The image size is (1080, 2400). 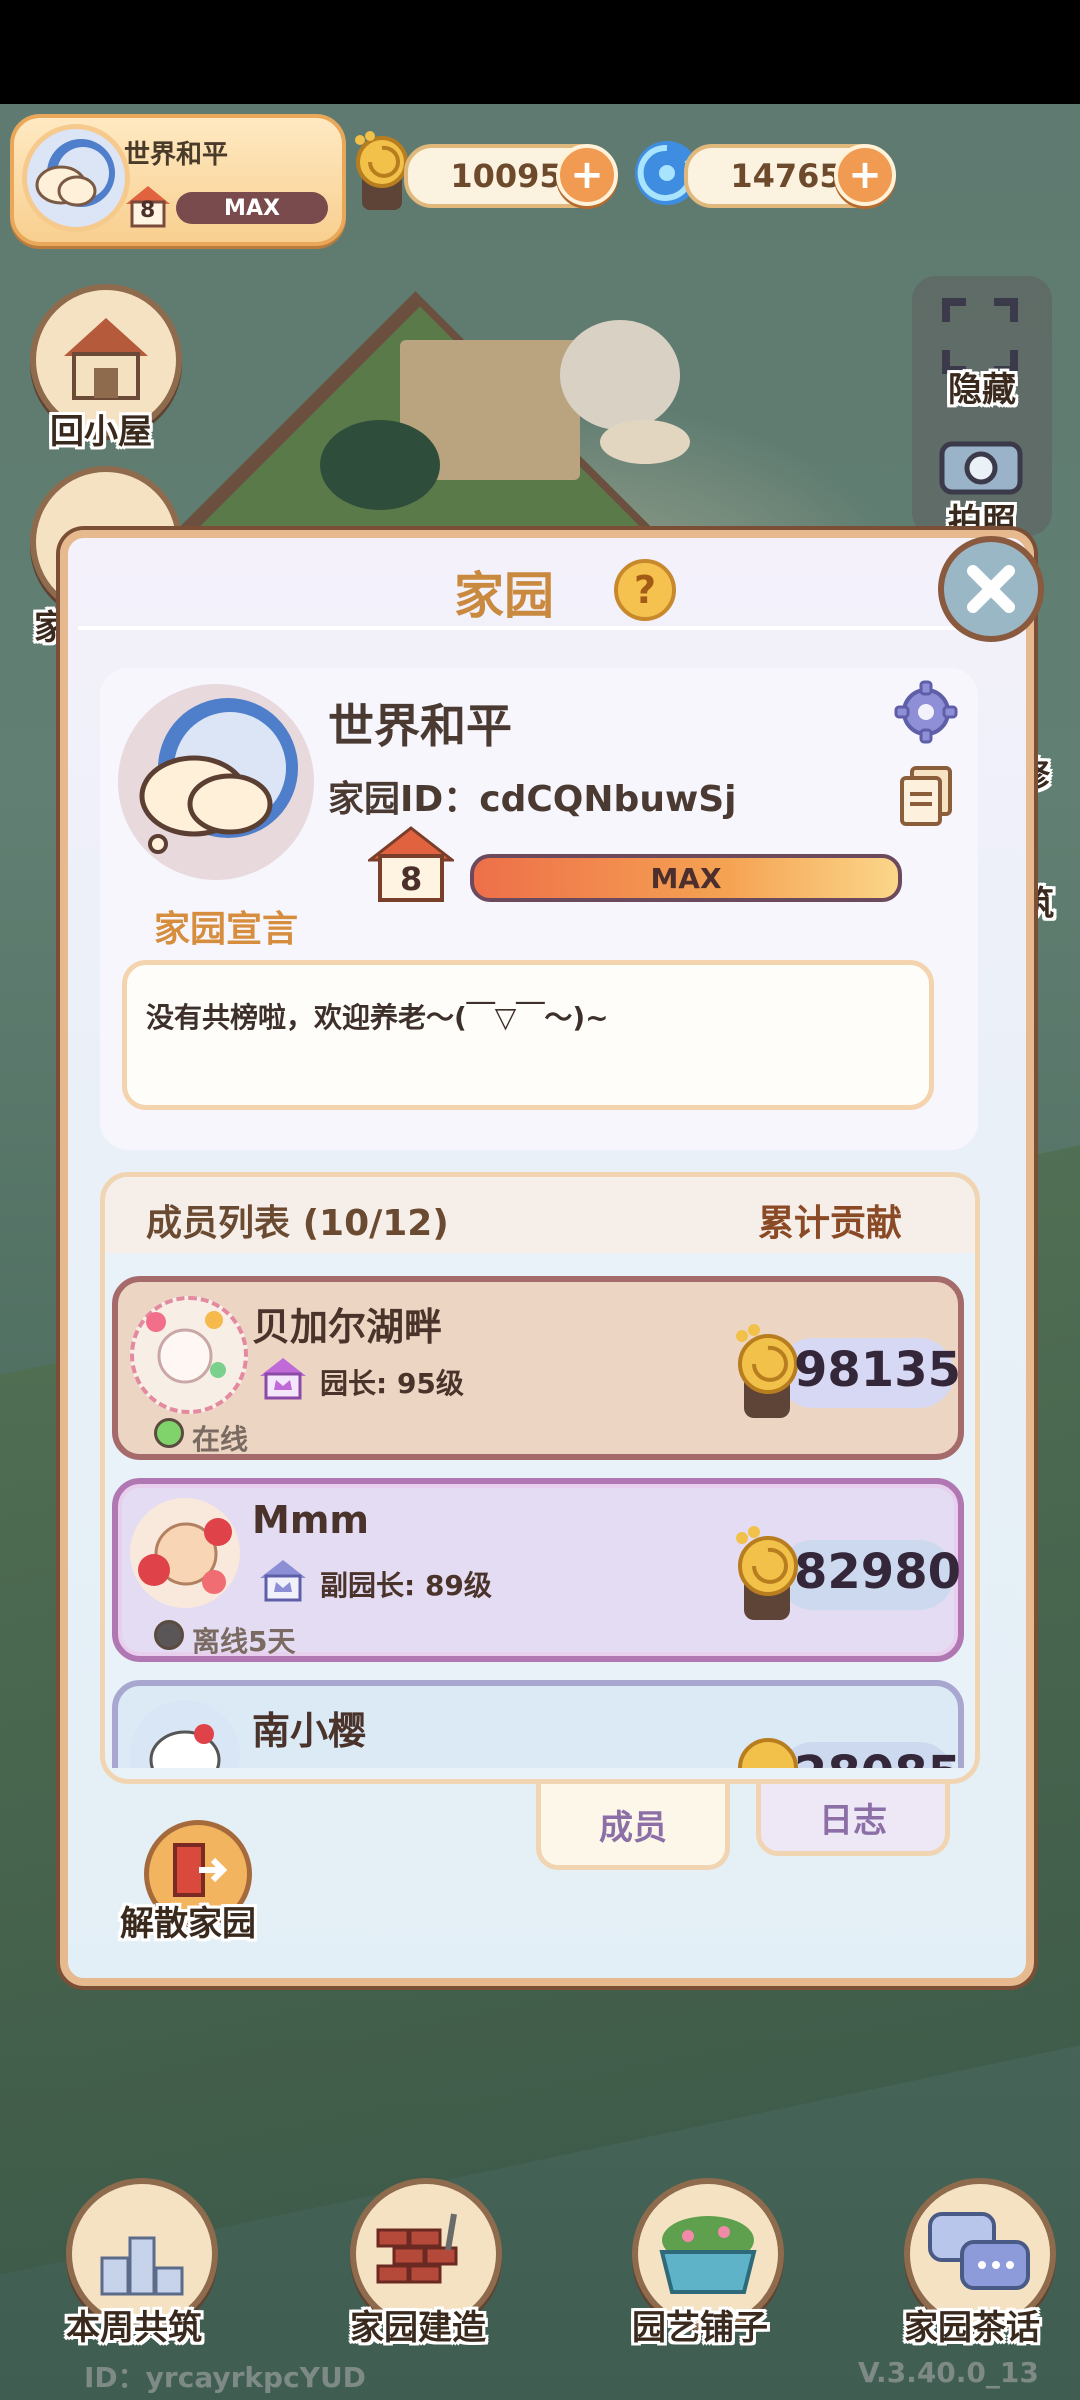 What do you see at coordinates (981, 463) in the screenshot?
I see `camera-icon` at bounding box center [981, 463].